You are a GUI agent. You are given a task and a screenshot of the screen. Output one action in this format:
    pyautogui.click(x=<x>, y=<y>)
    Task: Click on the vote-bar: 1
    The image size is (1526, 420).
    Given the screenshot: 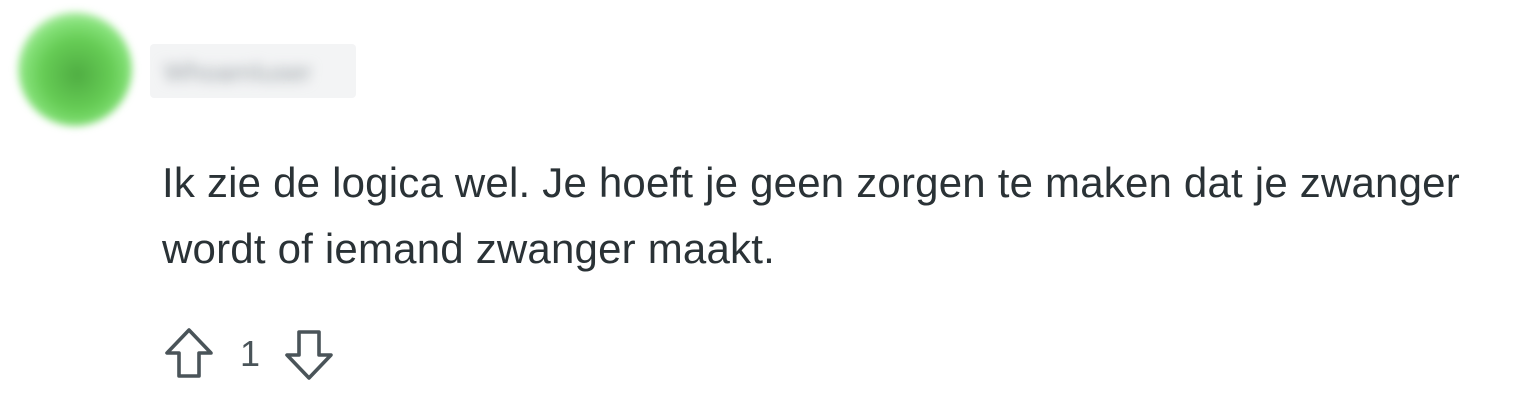 What is the action you would take?
    pyautogui.click(x=249, y=354)
    